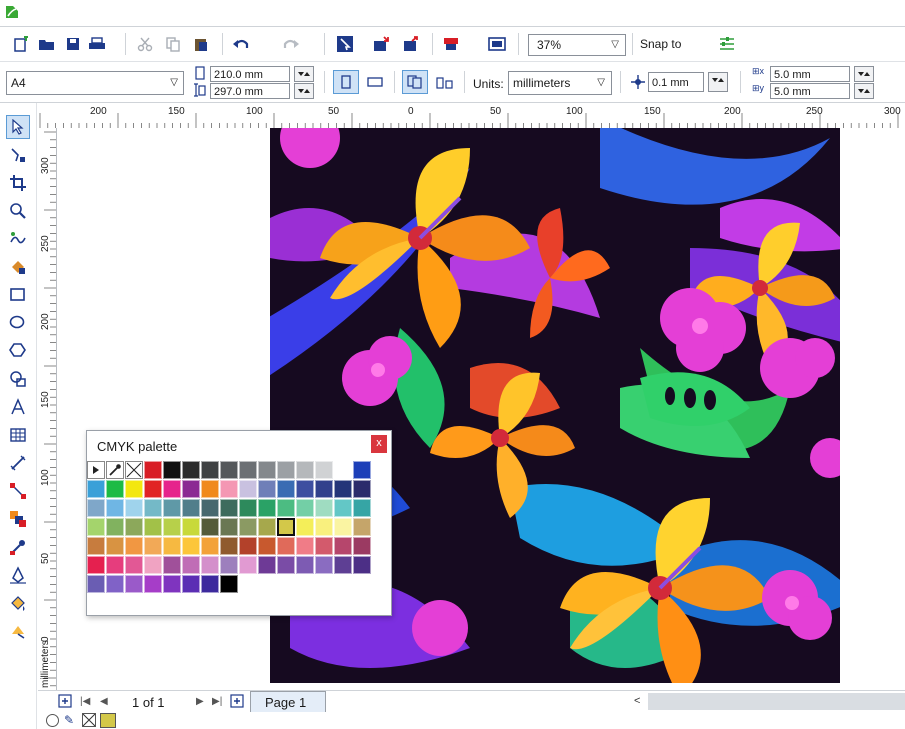 The image size is (905, 729). What do you see at coordinates (379, 444) in the screenshot?
I see `close-button: x` at bounding box center [379, 444].